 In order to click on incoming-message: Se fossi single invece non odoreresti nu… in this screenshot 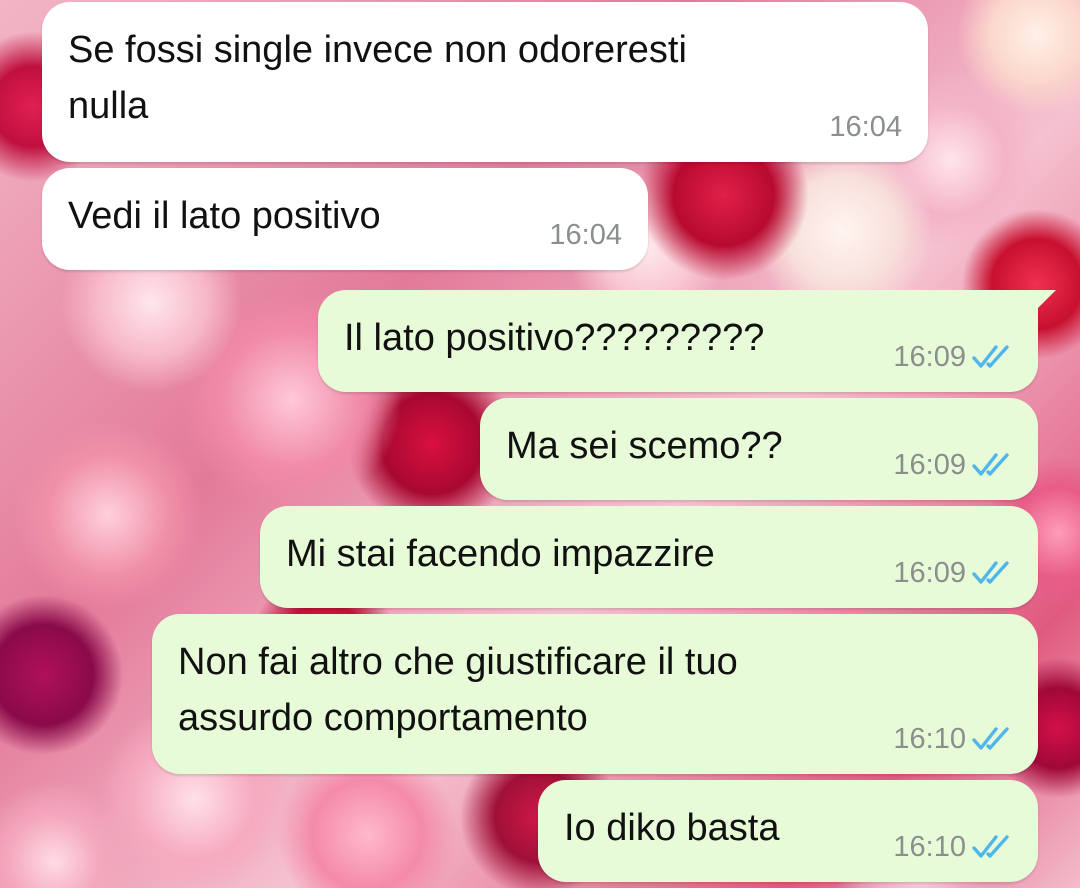, I will do `click(485, 82)`.